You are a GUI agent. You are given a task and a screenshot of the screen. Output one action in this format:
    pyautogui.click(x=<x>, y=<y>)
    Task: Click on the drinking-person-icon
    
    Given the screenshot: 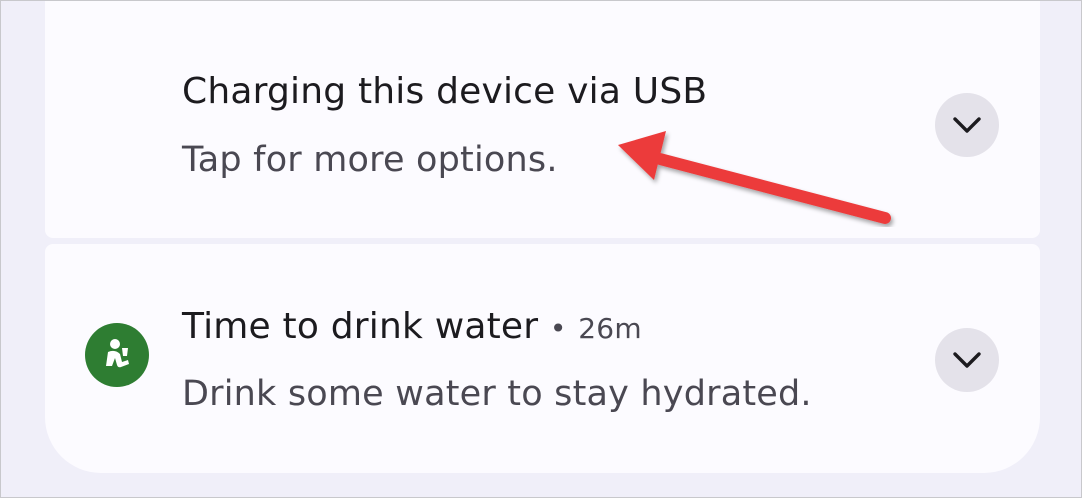 What is the action you would take?
    pyautogui.click(x=117, y=353)
    